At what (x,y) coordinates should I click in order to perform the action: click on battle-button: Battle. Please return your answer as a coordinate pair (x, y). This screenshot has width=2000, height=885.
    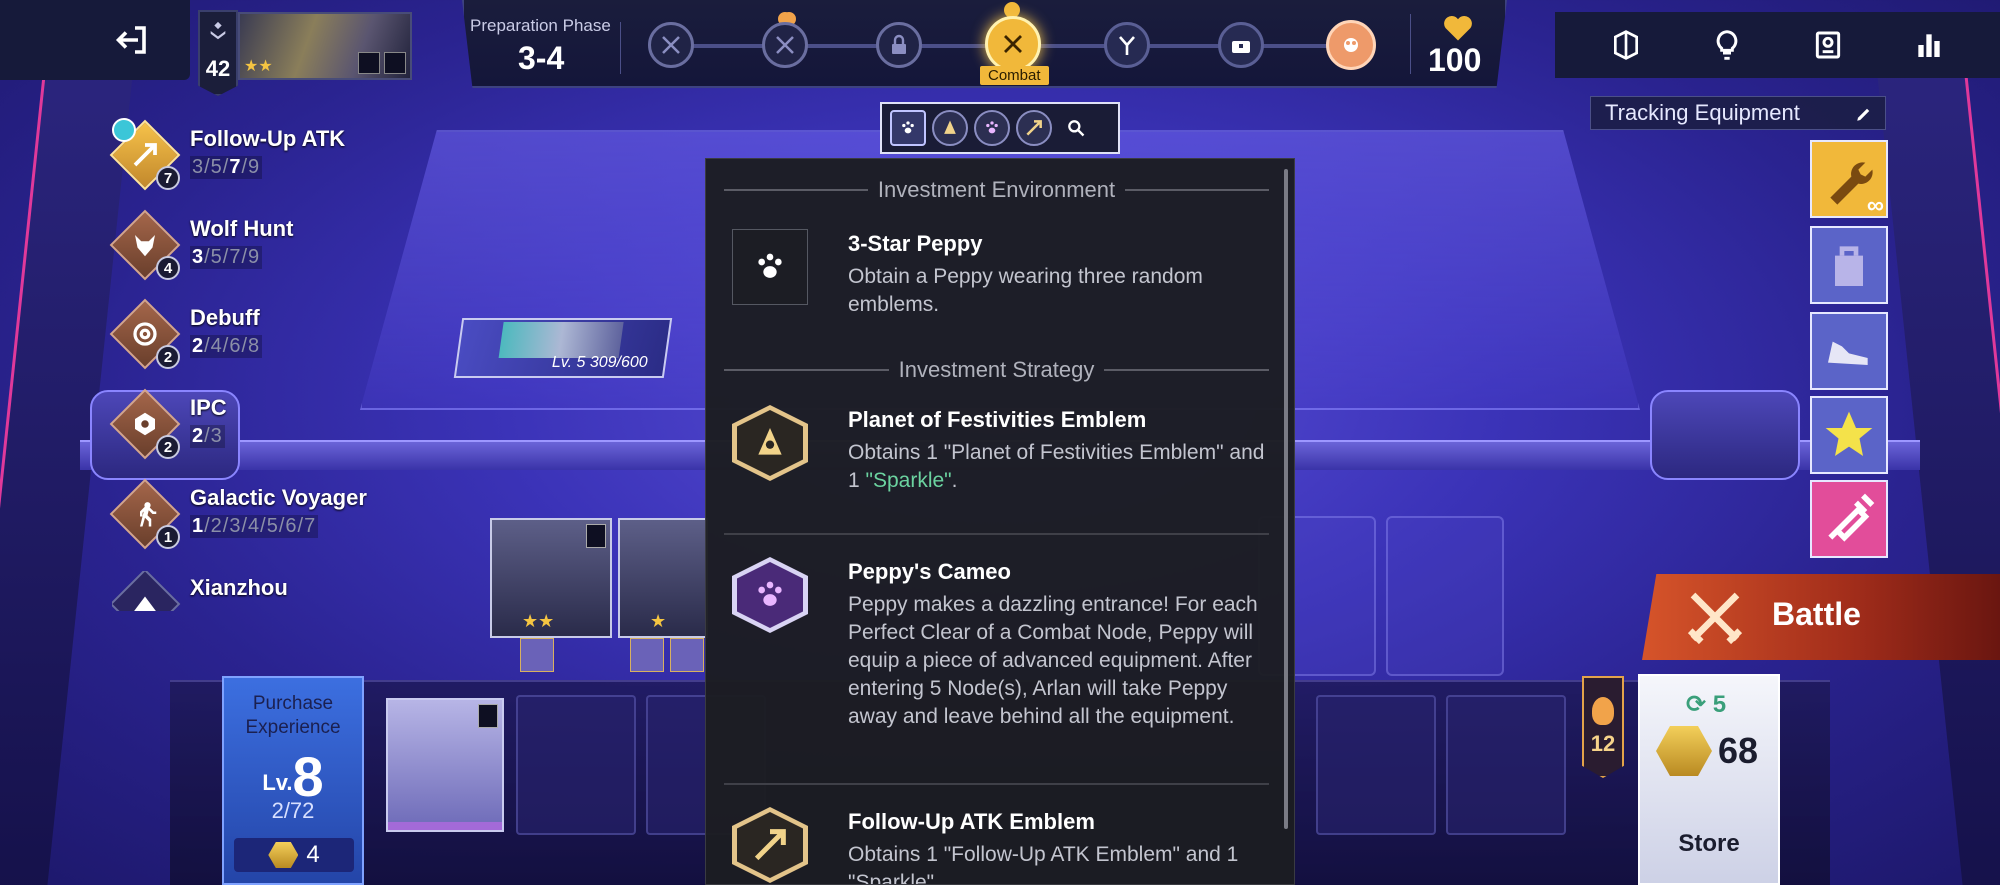
    Looking at the image, I should click on (1821, 617).